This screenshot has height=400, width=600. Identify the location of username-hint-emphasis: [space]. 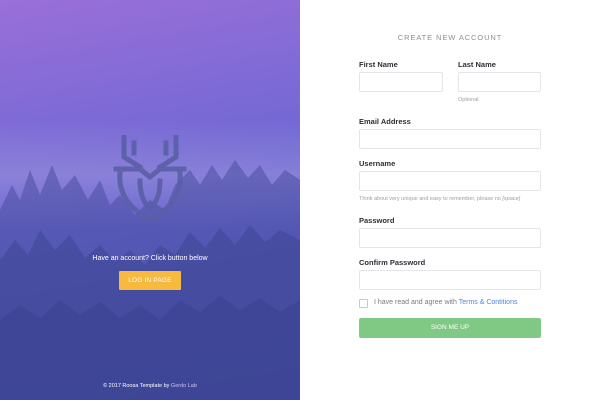
(511, 199).